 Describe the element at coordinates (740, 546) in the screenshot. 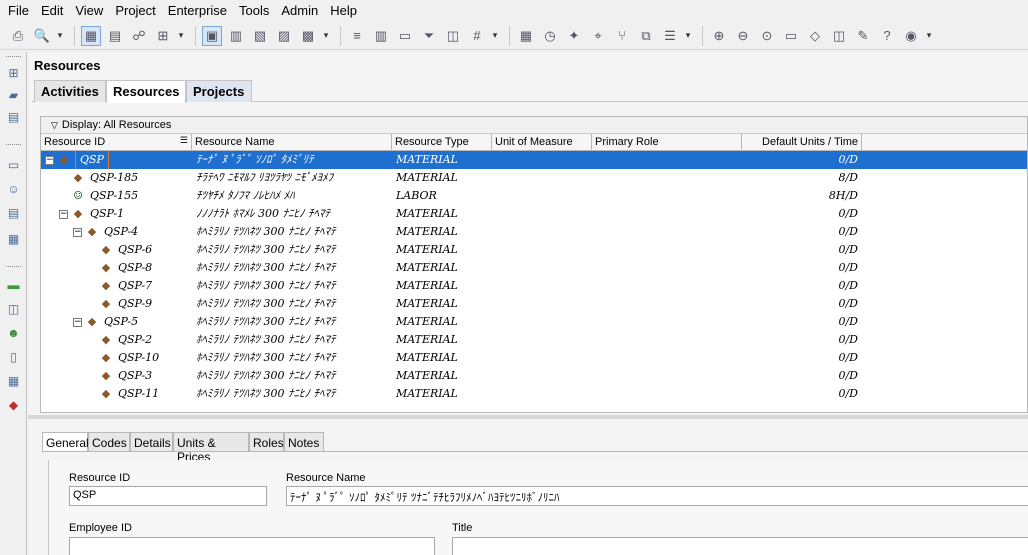

I see `title-field` at that location.